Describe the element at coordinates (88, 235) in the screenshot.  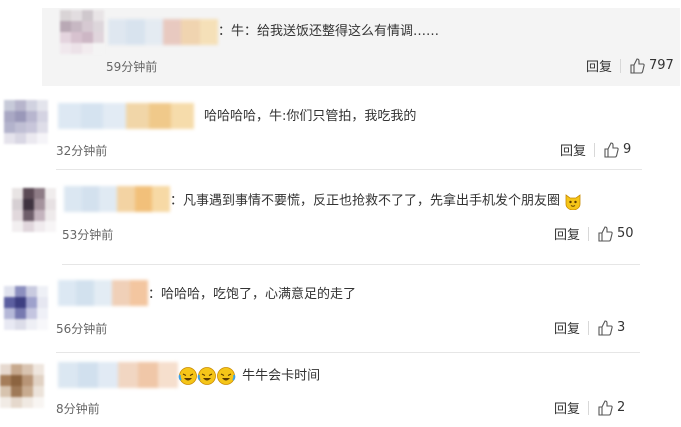
I see `comment-time: 53分钟前` at that location.